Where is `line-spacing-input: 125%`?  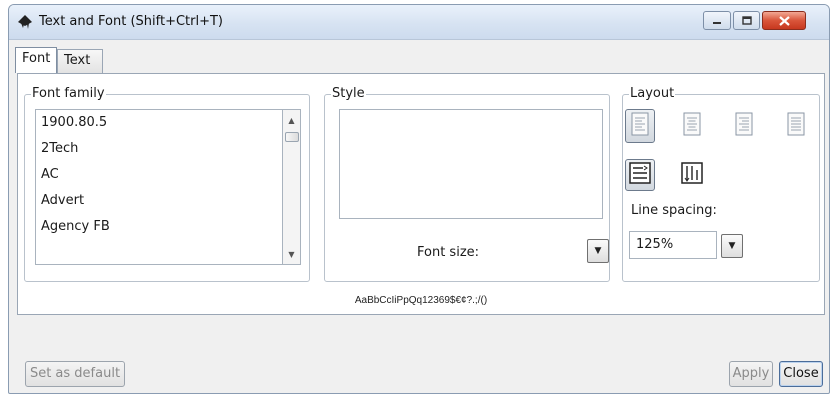 line-spacing-input: 125% is located at coordinates (673, 245).